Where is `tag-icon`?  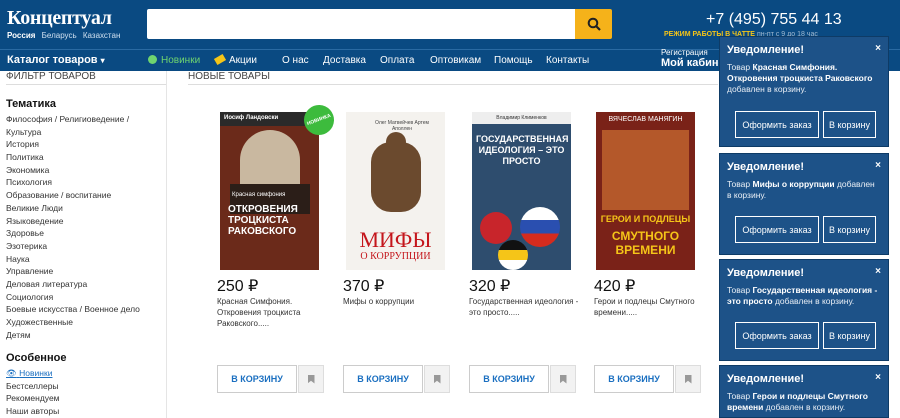 tag-icon is located at coordinates (220, 59).